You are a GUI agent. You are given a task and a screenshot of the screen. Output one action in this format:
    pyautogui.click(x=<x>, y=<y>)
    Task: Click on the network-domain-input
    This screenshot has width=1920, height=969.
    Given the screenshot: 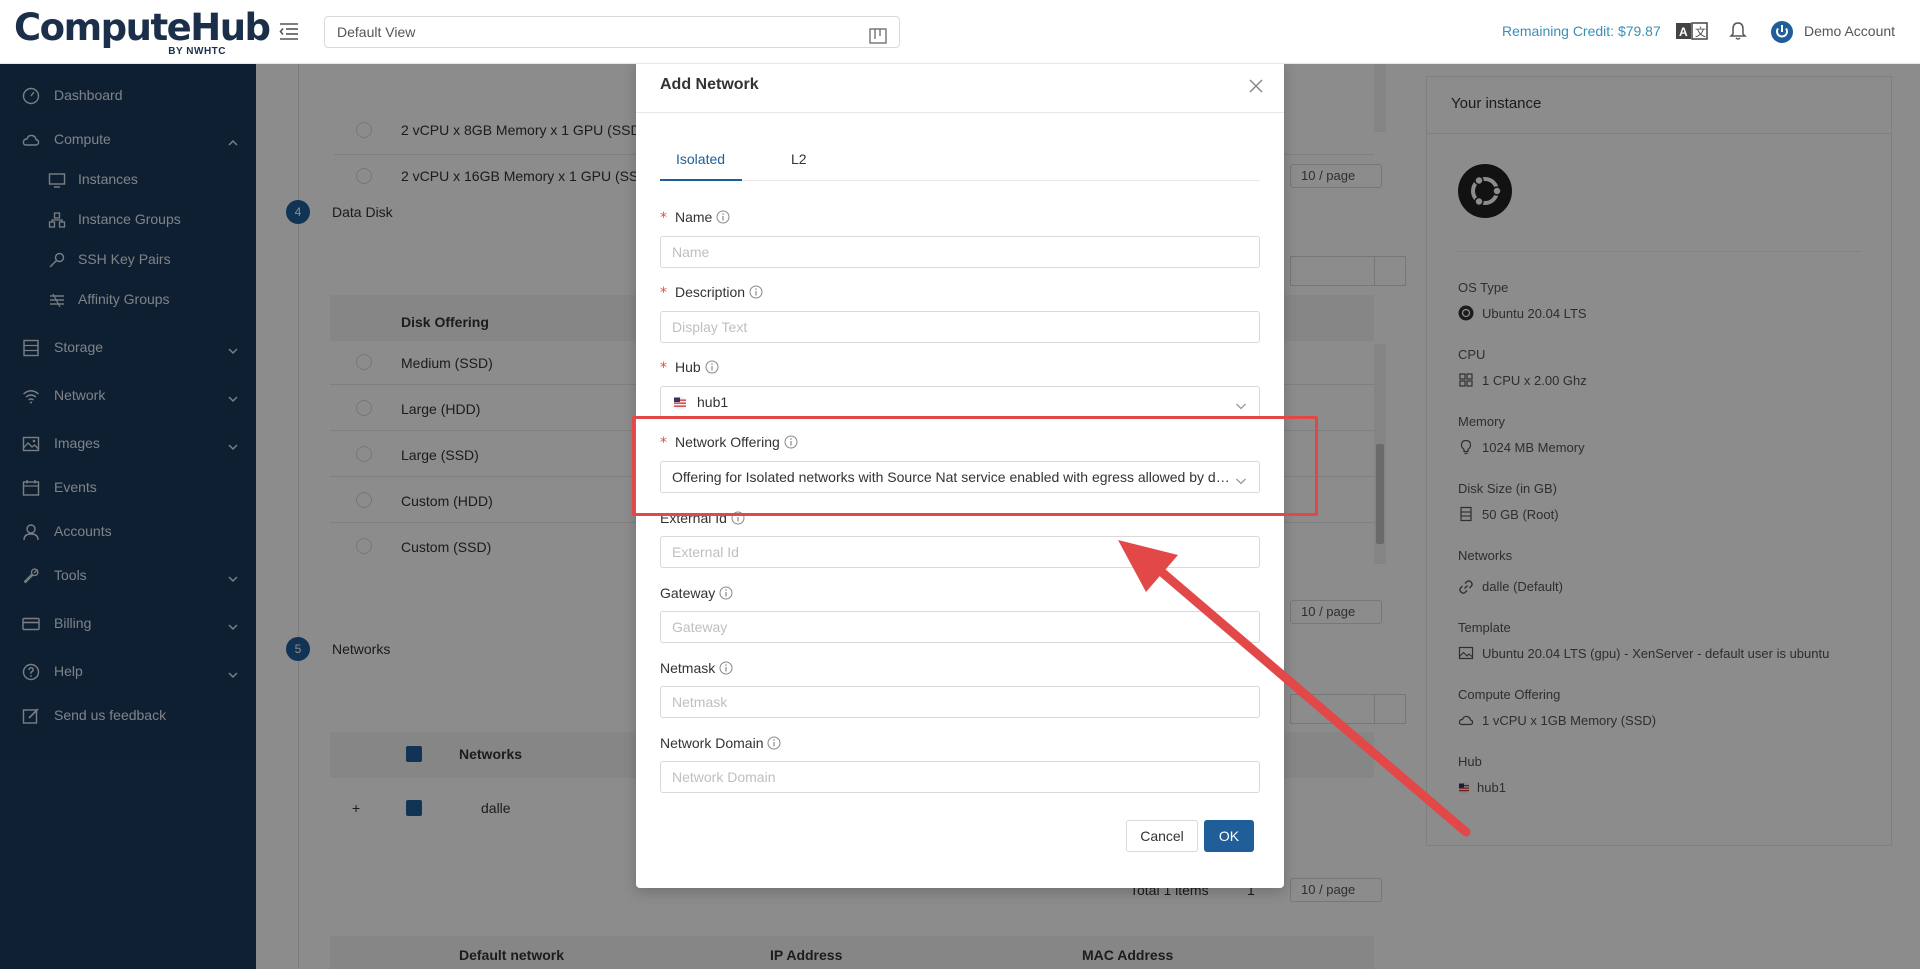 What is the action you would take?
    pyautogui.click(x=960, y=777)
    